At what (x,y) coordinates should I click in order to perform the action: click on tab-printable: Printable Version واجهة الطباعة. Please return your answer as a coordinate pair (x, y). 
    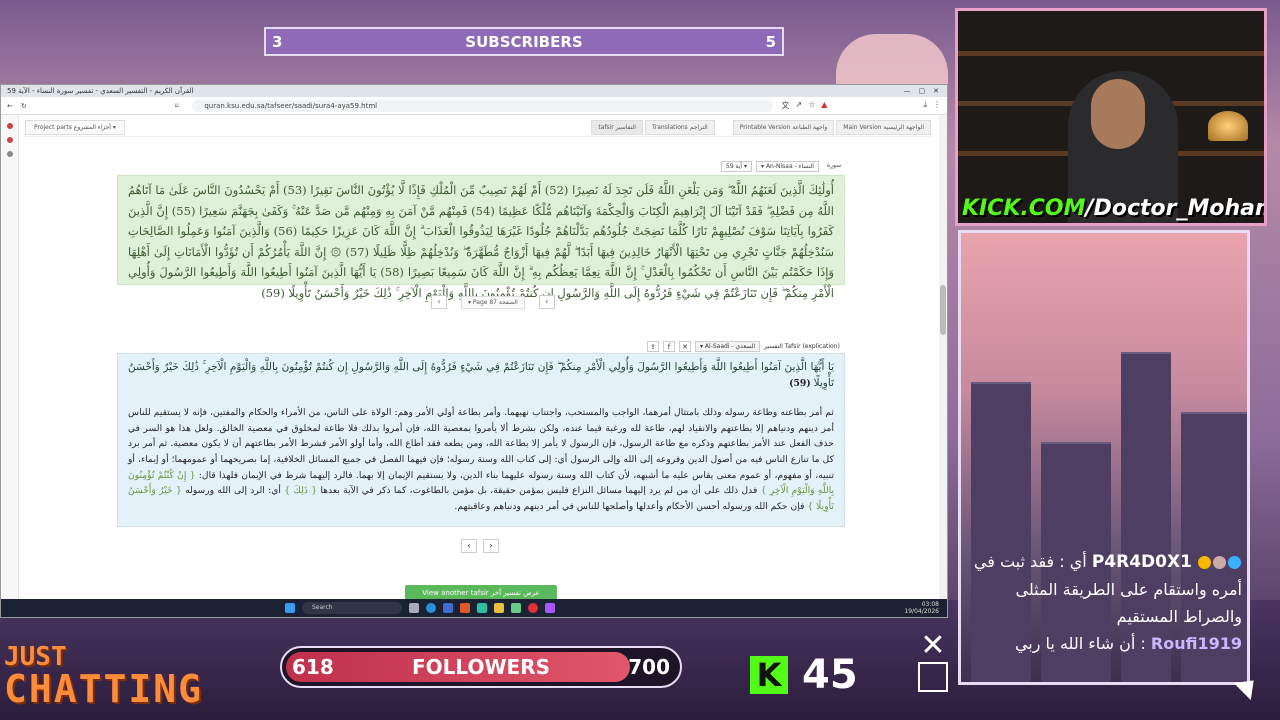
    Looking at the image, I should click on (783, 127).